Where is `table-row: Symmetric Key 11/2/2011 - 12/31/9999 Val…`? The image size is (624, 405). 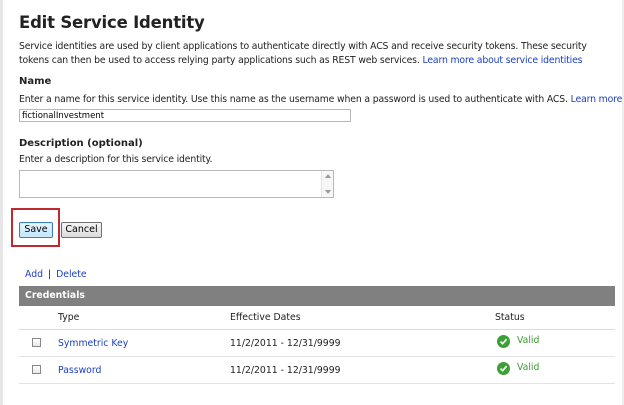 table-row: Symmetric Key 11/2/2011 - 12/31/9999 Val… is located at coordinates (317, 343).